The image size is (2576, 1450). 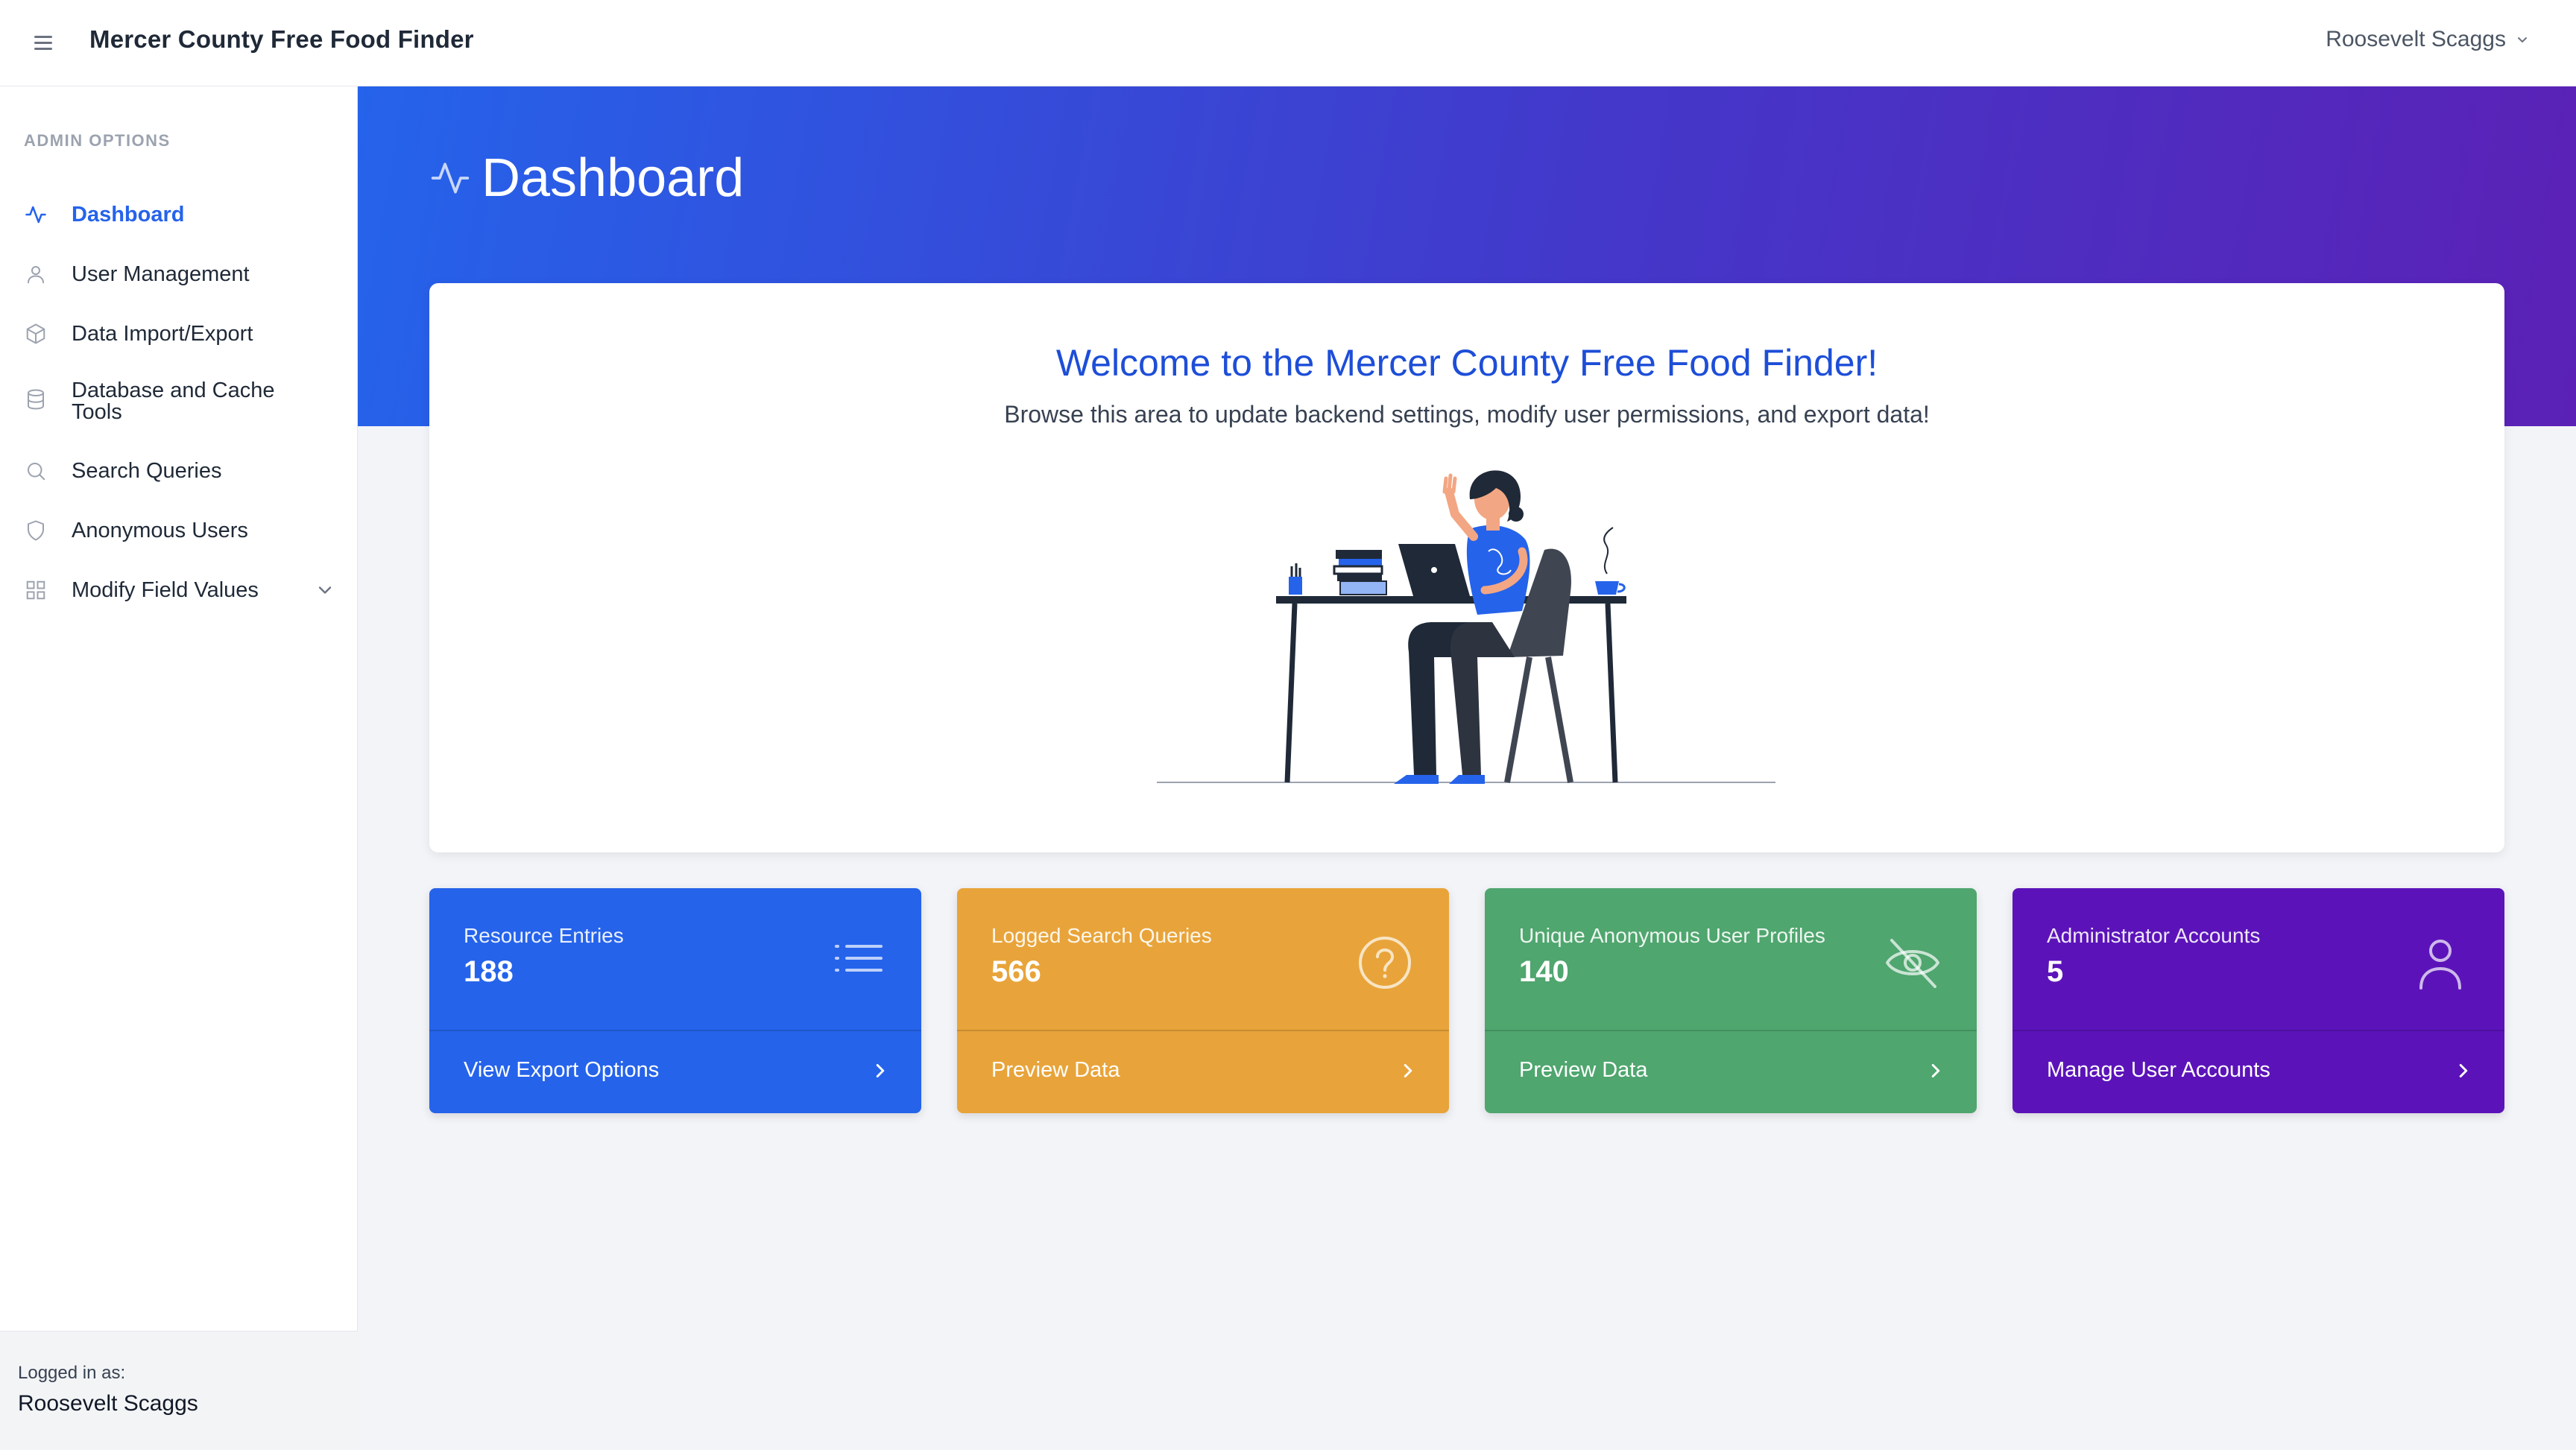 I want to click on sidebar-item-label: Modify Field Values, so click(x=165, y=590).